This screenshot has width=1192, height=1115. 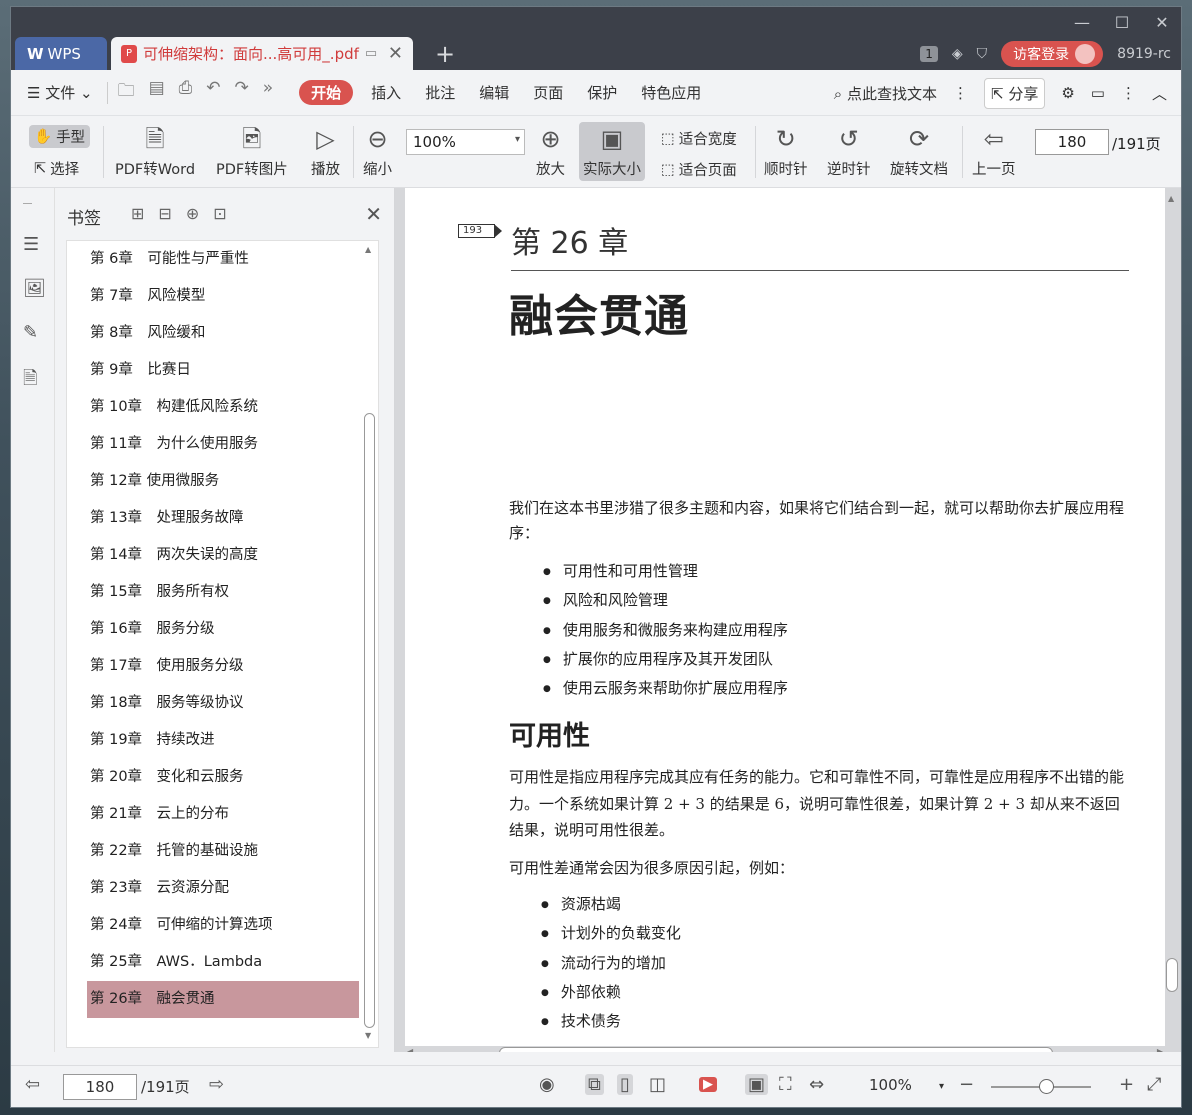 I want to click on tab-page: 页面, so click(x=548, y=92).